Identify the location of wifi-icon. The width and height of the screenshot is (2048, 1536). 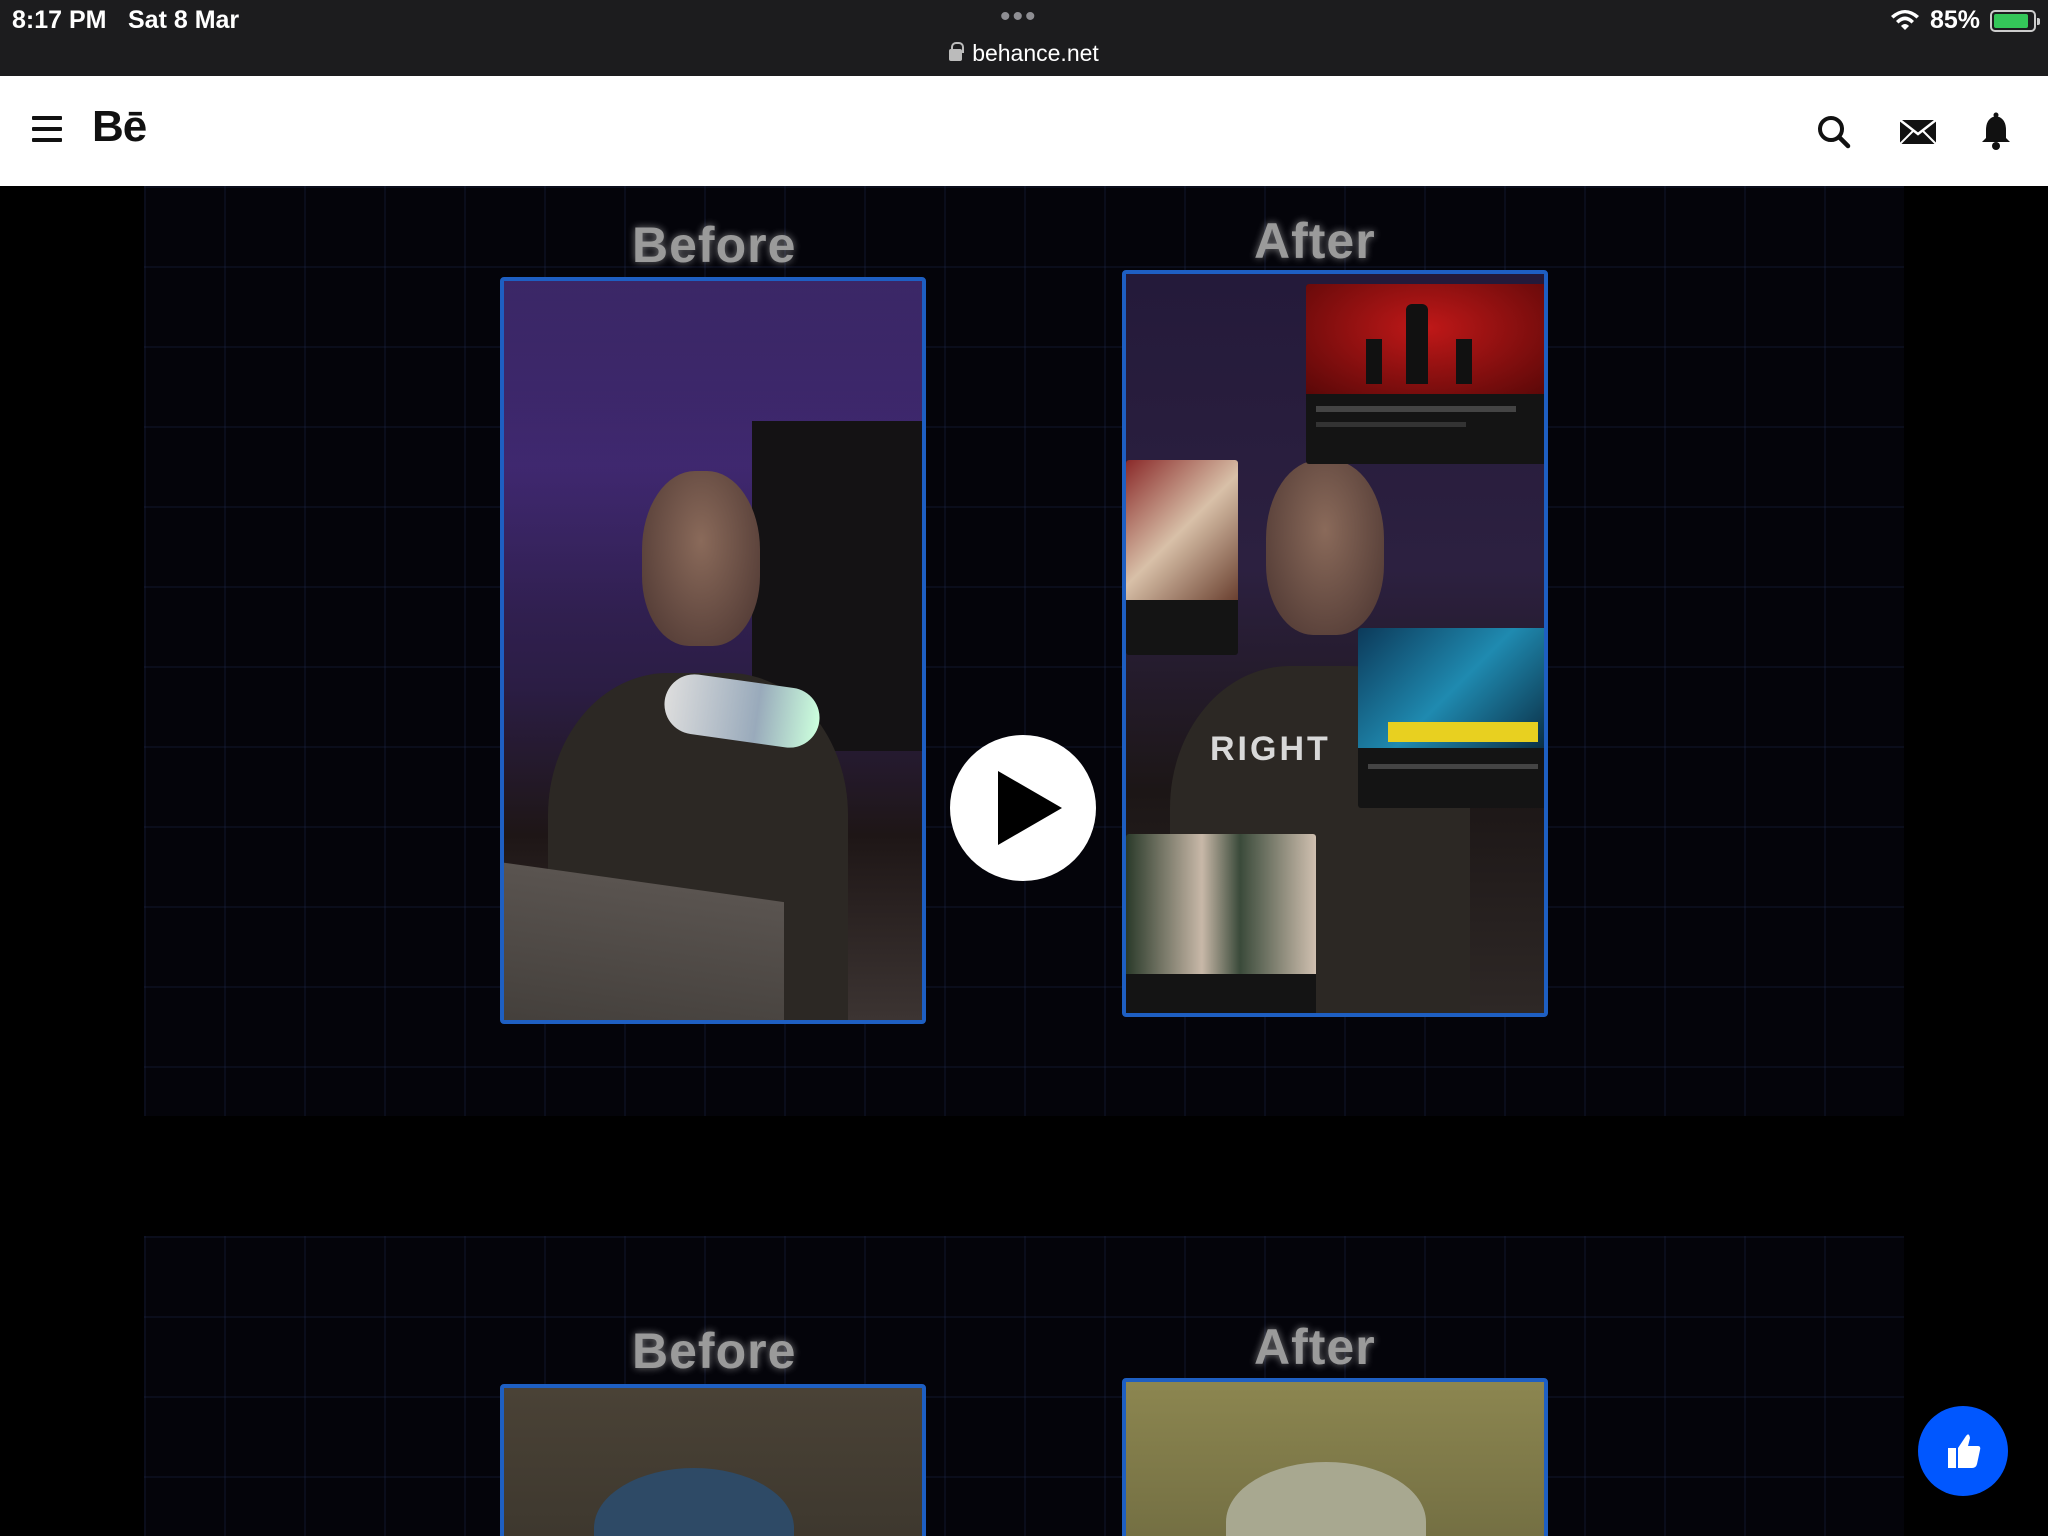
(1904, 19).